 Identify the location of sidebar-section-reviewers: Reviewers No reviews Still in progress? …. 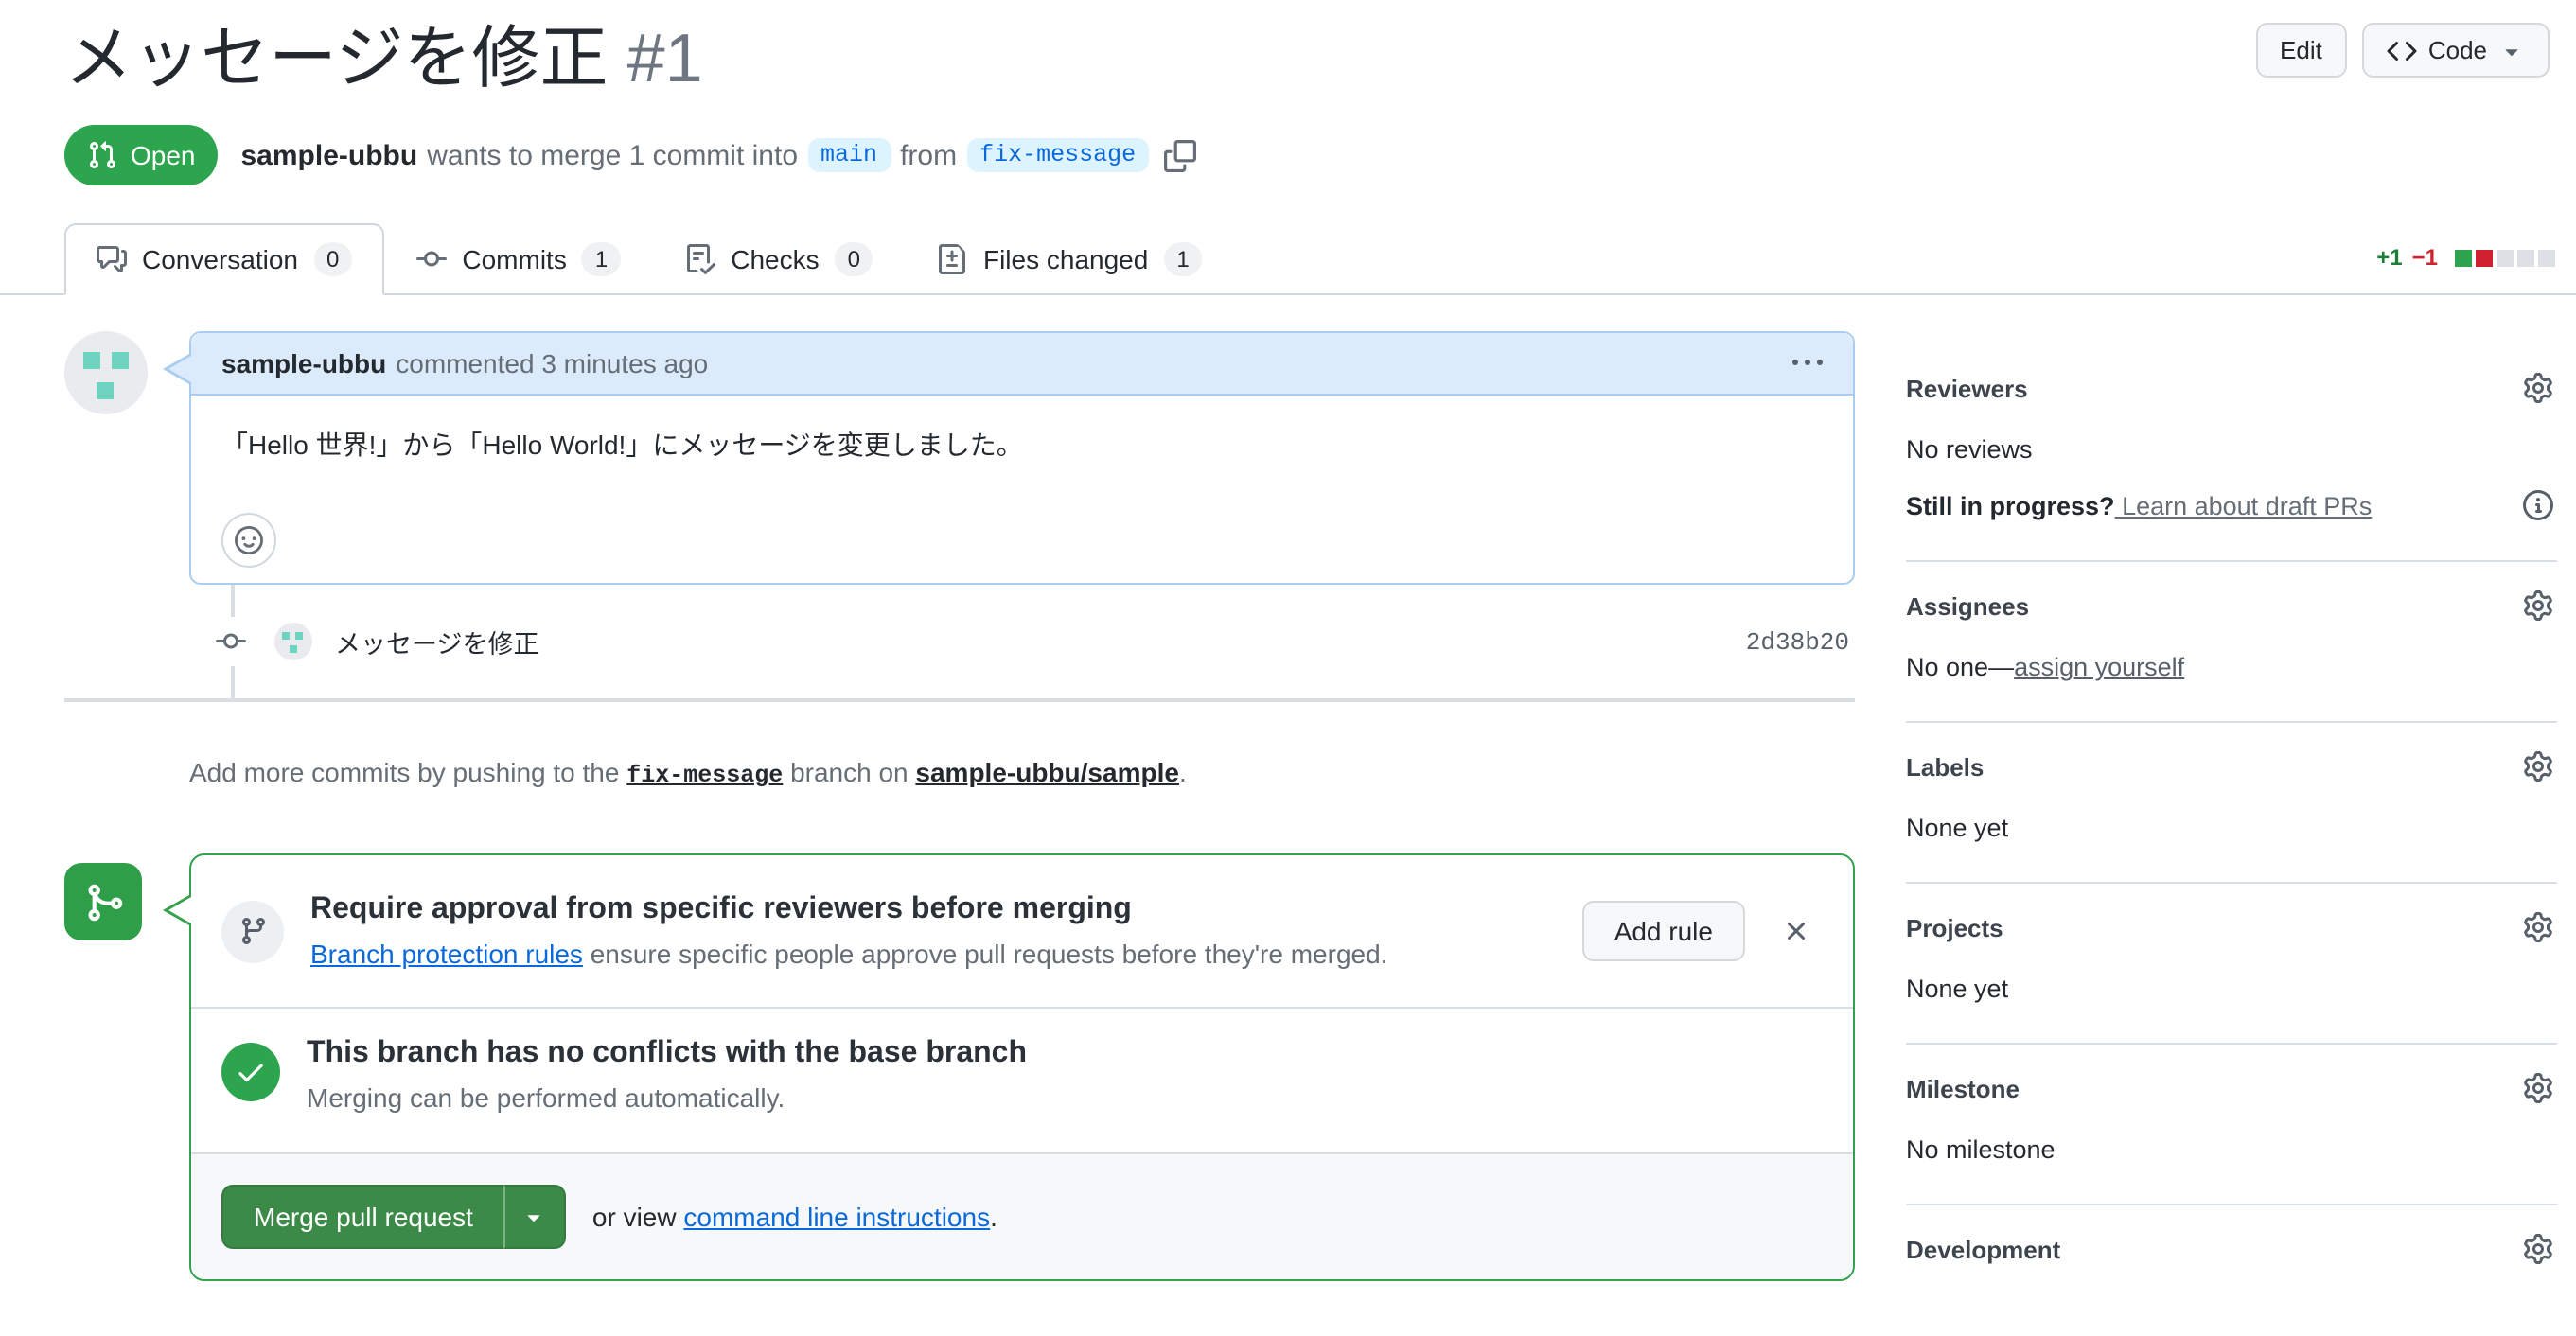
(2231, 453).